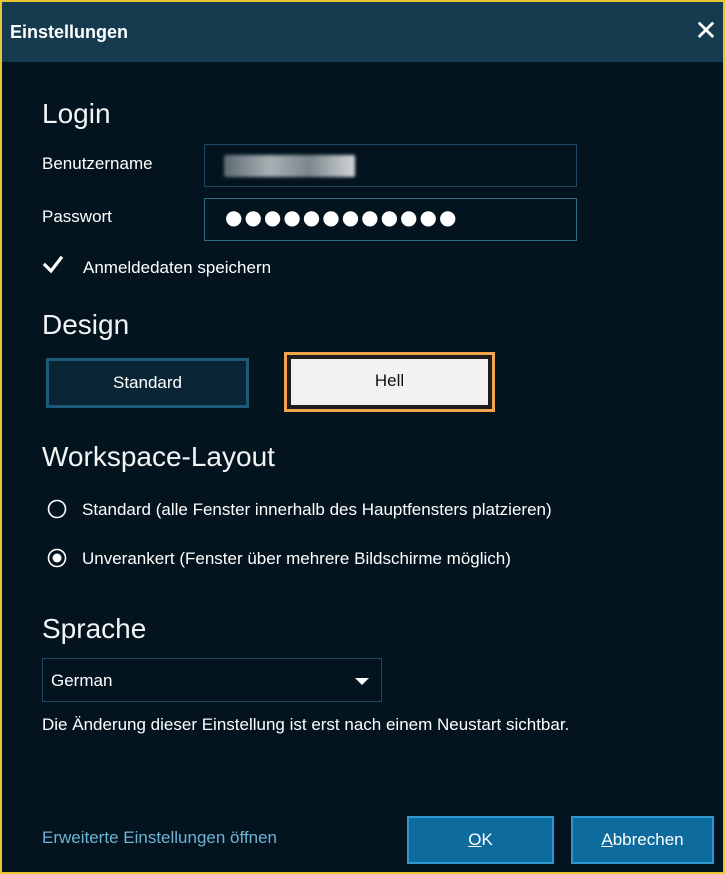 Image resolution: width=725 pixels, height=874 pixels. Describe the element at coordinates (77, 216) in the screenshot. I see `password-label: Passwort` at that location.